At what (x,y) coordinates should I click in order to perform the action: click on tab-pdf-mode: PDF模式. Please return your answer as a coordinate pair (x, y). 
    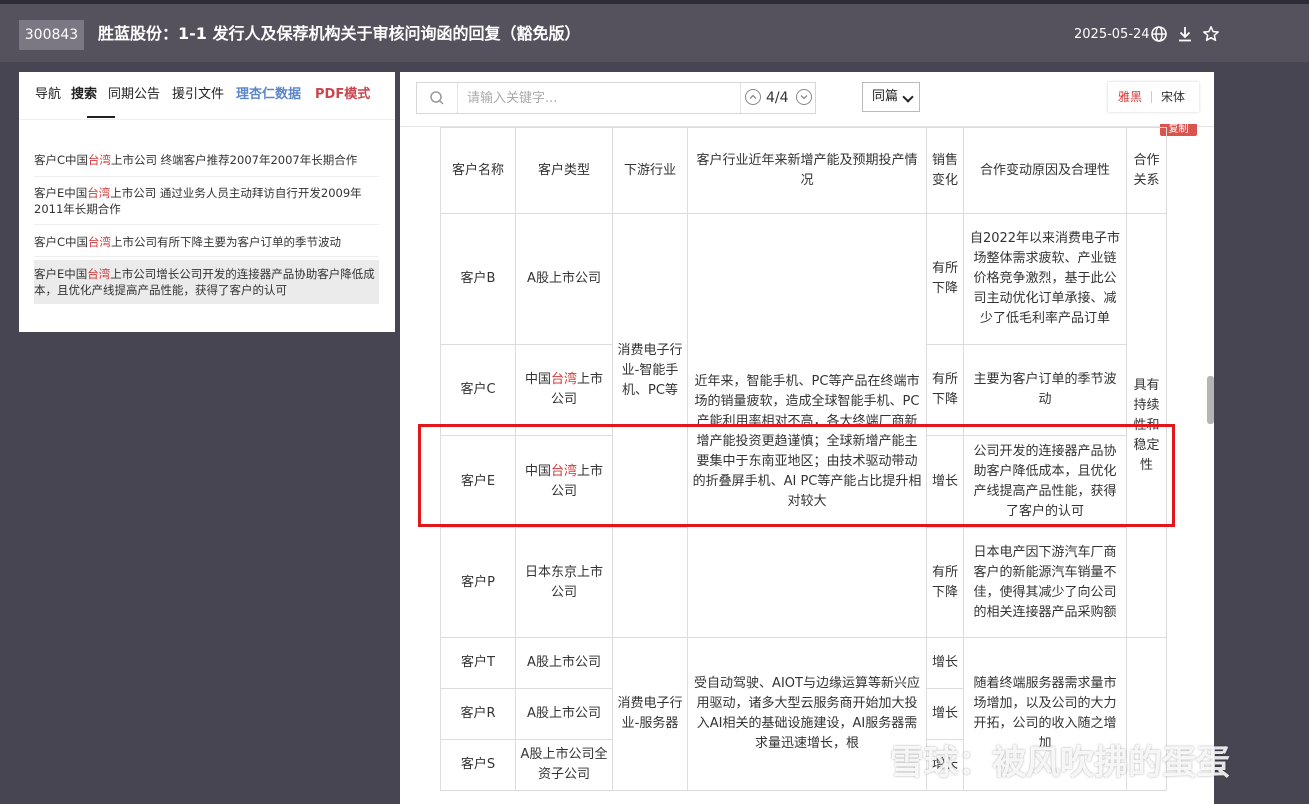
    Looking at the image, I should click on (342, 95).